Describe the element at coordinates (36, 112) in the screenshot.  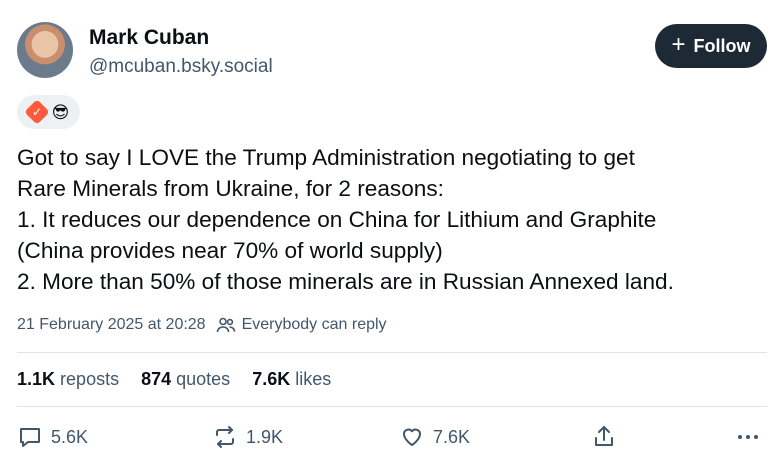
I see `verified-badge-icon: ✓` at that location.